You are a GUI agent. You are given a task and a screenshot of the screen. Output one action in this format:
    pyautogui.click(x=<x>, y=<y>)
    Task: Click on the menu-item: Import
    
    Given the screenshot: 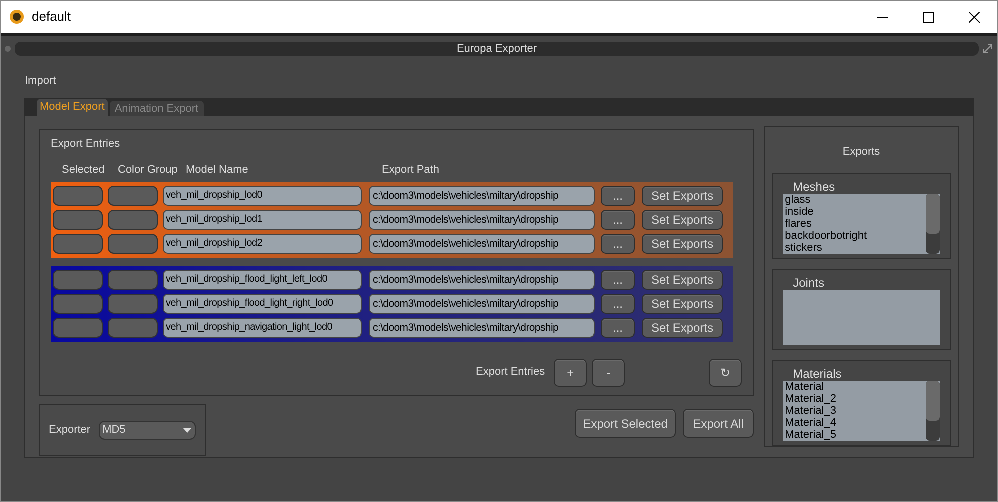 What is the action you would take?
    pyautogui.click(x=40, y=83)
    